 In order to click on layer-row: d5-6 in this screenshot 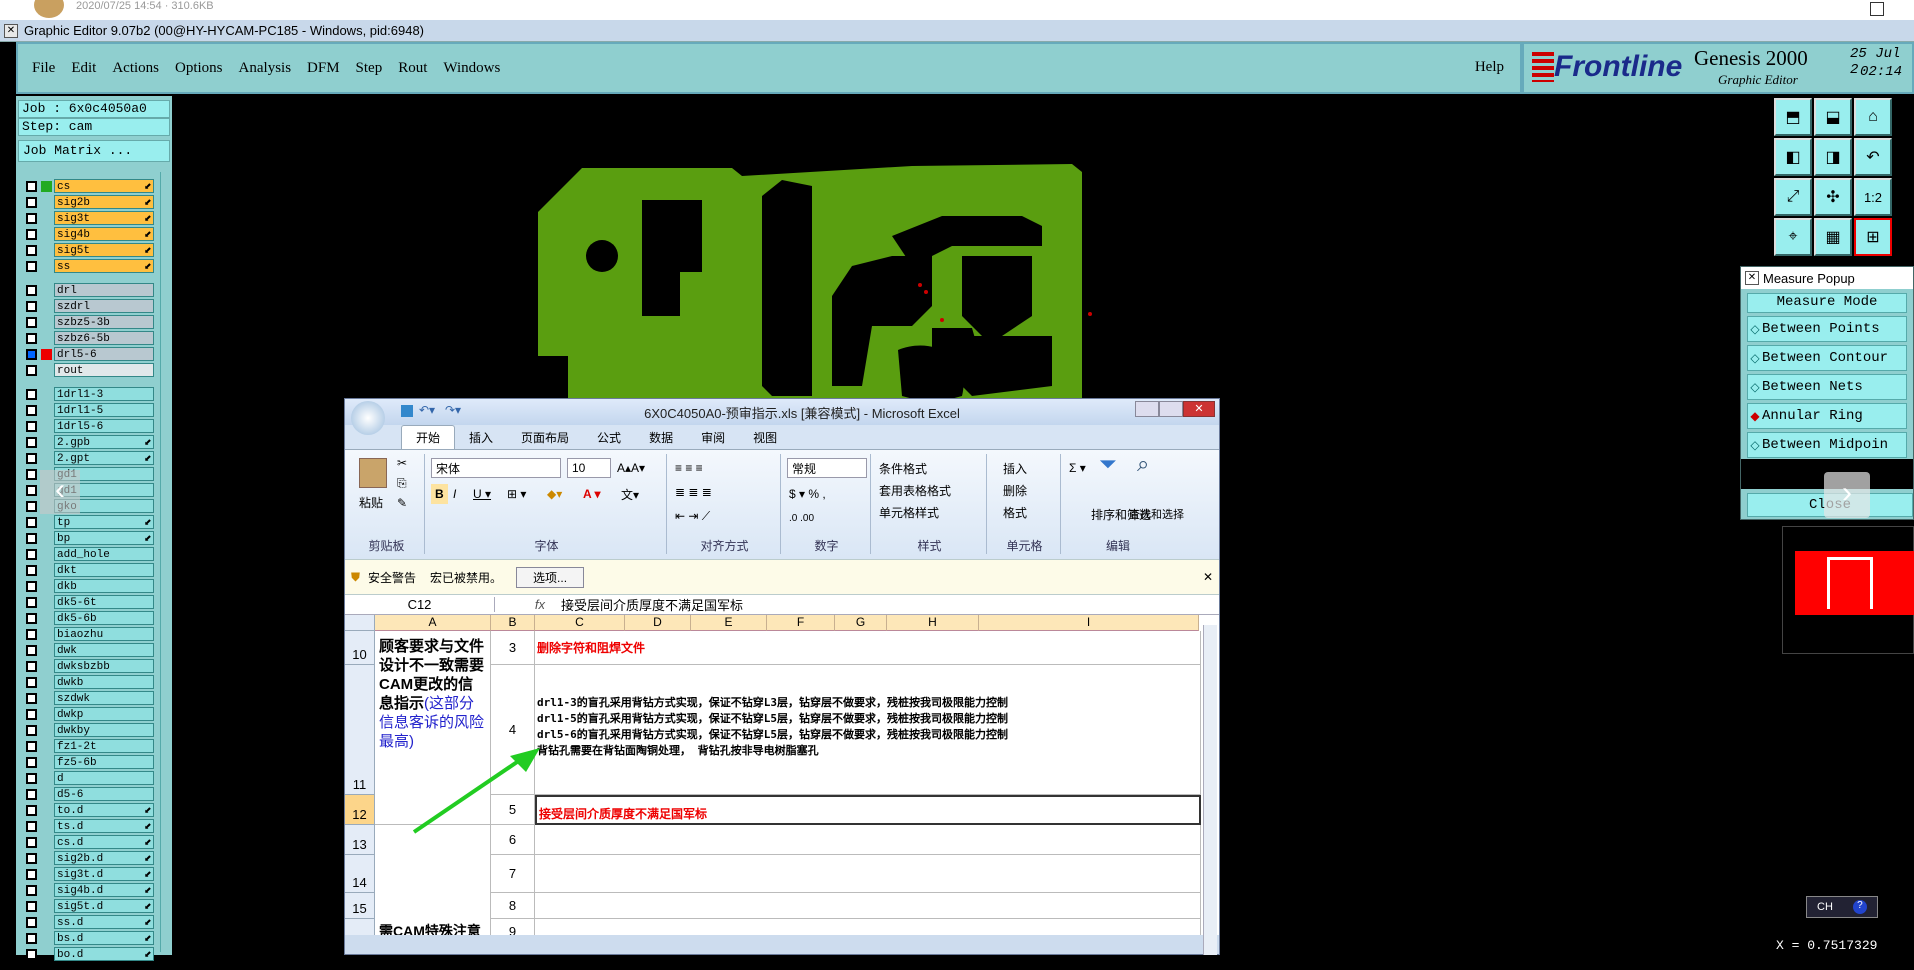, I will do `click(88, 794)`.